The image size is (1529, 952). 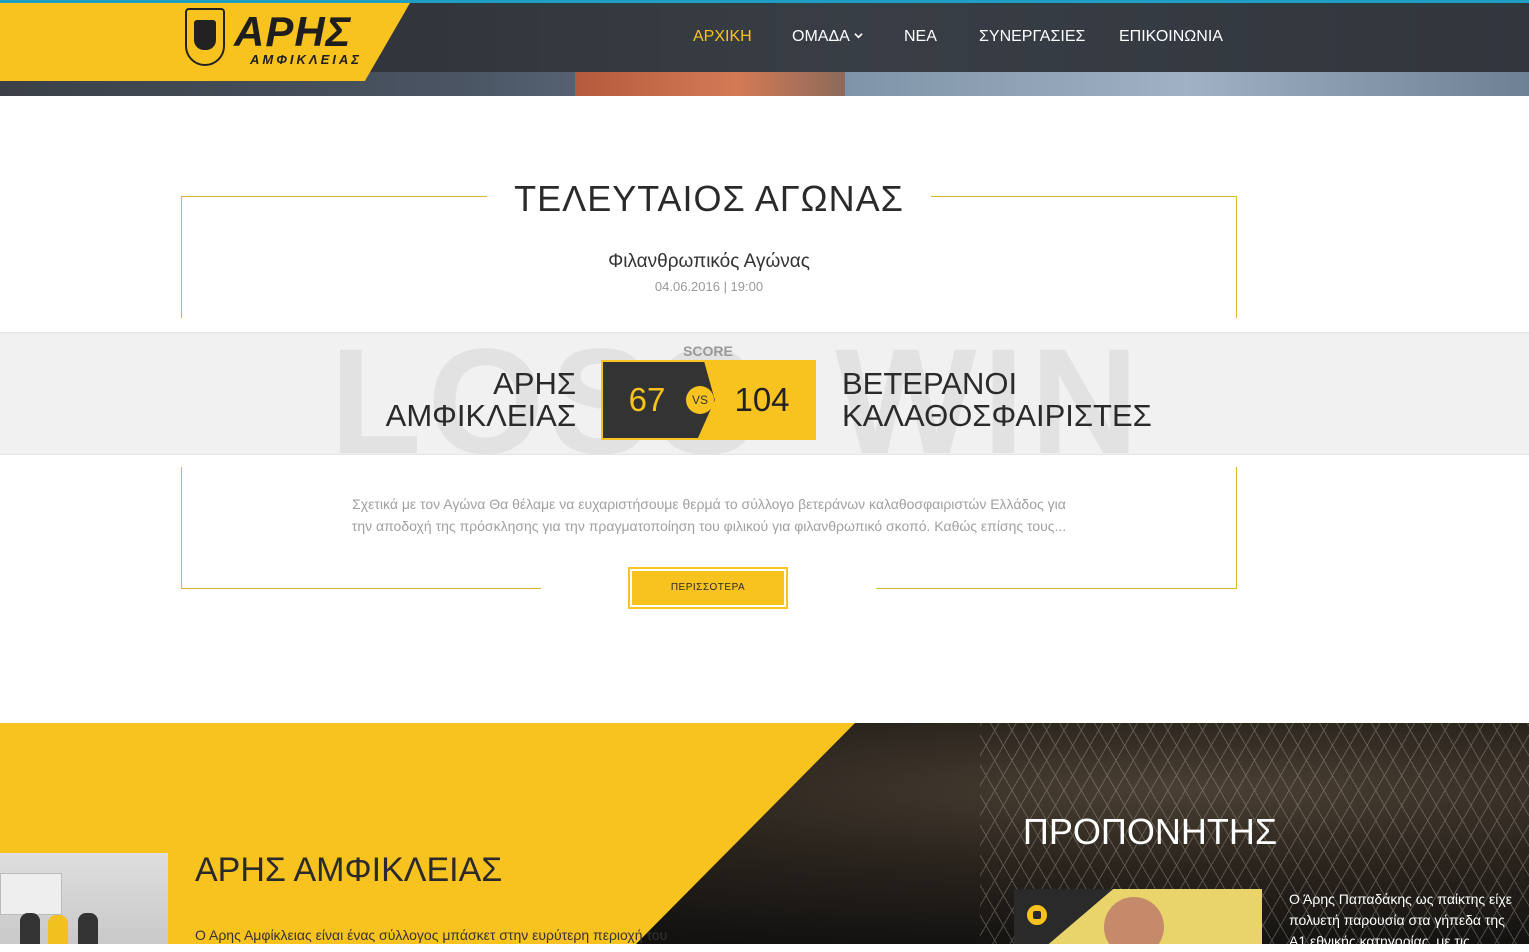 I want to click on nav-item-team: ΟΜΑΔΑ, so click(x=827, y=37).